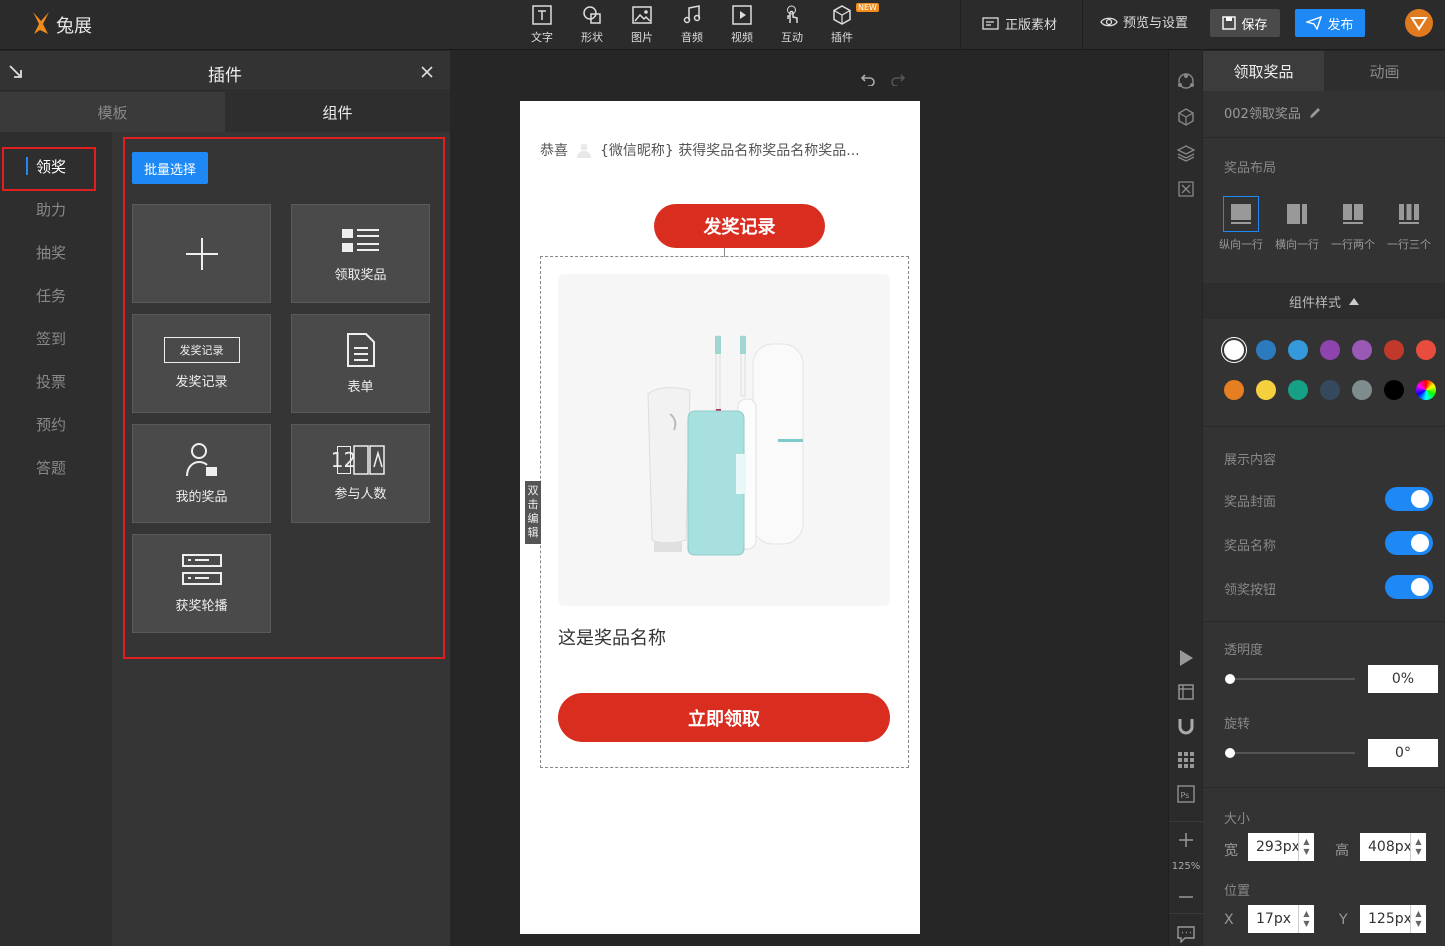 The width and height of the screenshot is (1445, 946). Describe the element at coordinates (1298, 350) in the screenshot. I see `color-swatch-blue` at that location.